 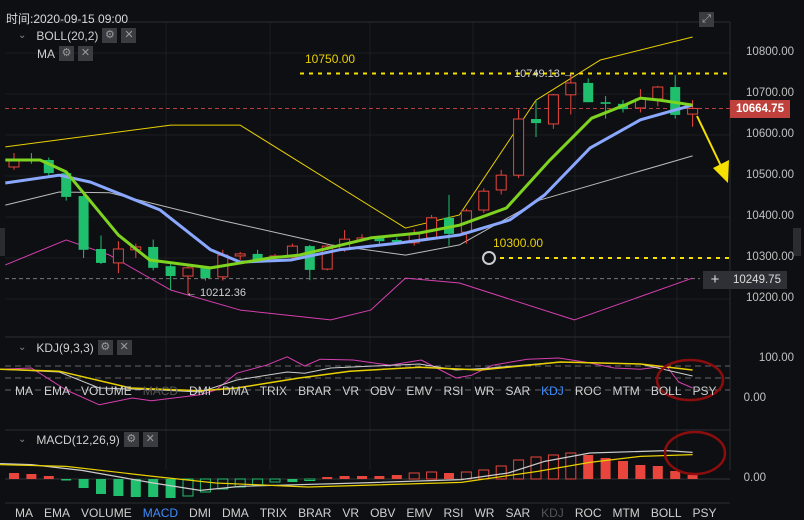 What do you see at coordinates (484, 391) in the screenshot?
I see `kdj-panel-tab-wr: WR` at bounding box center [484, 391].